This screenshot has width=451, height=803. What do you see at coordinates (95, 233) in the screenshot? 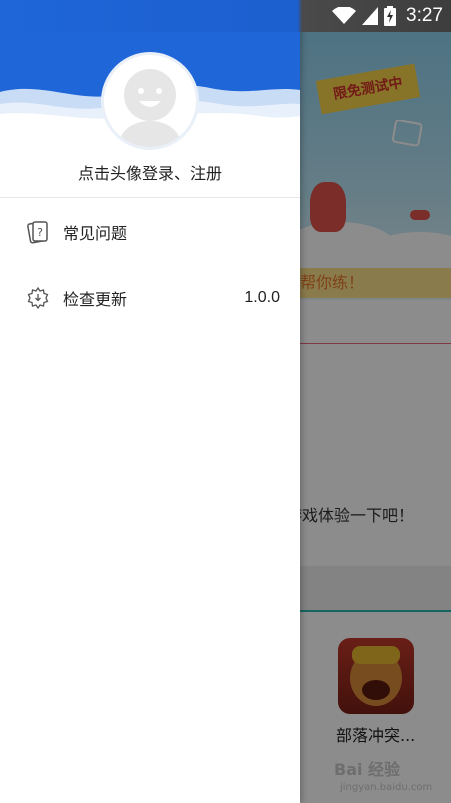
I see `menu-label-faq: 常见问题` at bounding box center [95, 233].